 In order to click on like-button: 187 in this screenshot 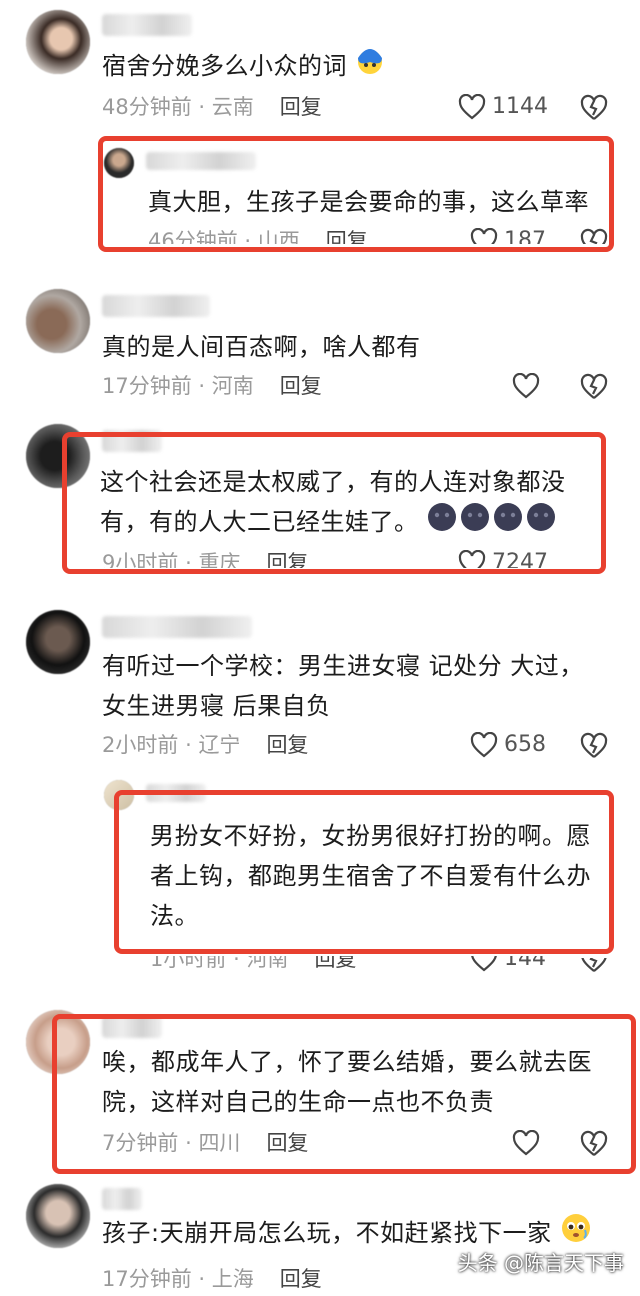, I will do `click(508, 239)`.